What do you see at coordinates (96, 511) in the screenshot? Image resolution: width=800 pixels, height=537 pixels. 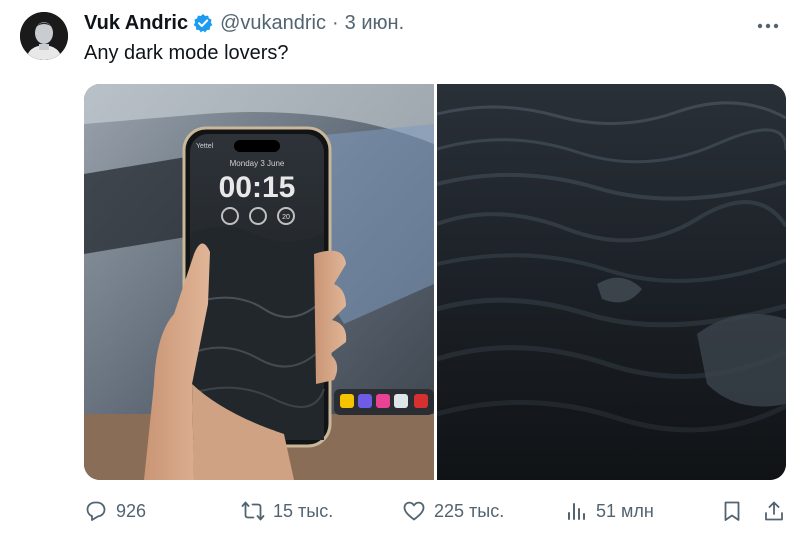 I see `reply-icon` at bounding box center [96, 511].